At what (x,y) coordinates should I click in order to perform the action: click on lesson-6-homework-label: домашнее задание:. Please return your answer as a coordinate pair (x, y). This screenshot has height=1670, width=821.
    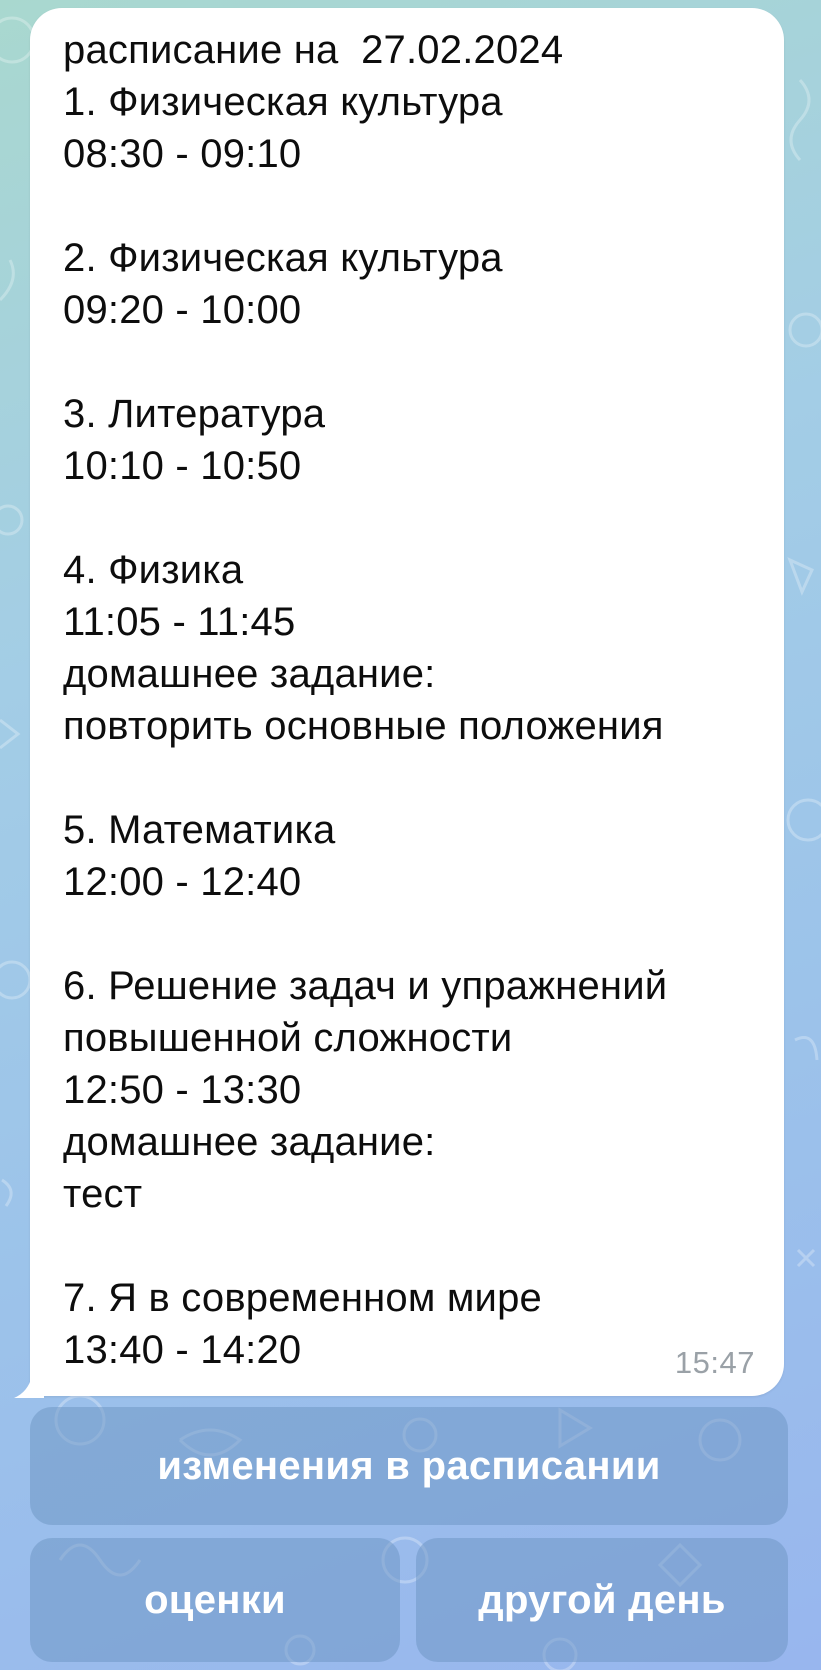
    Looking at the image, I should click on (249, 1142).